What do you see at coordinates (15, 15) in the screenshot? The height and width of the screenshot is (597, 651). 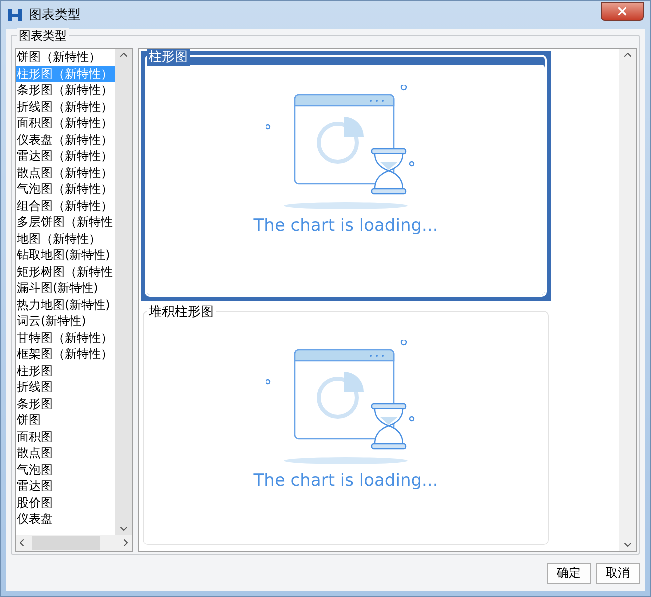 I see `app-logo-icon` at bounding box center [15, 15].